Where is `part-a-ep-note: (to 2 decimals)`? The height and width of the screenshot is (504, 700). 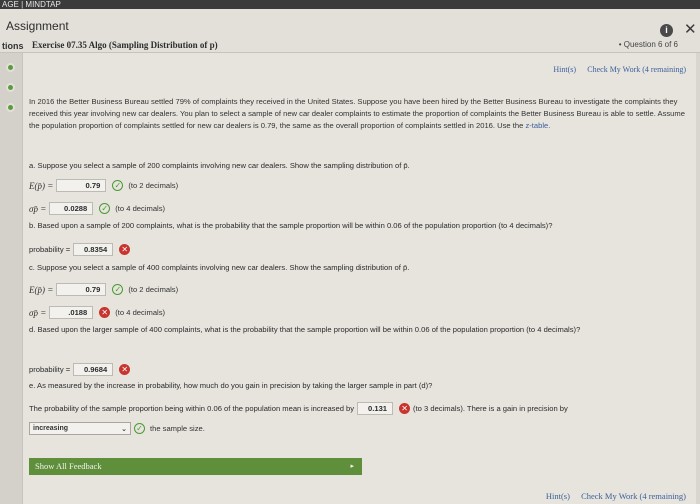 part-a-ep-note: (to 2 decimals) is located at coordinates (153, 185).